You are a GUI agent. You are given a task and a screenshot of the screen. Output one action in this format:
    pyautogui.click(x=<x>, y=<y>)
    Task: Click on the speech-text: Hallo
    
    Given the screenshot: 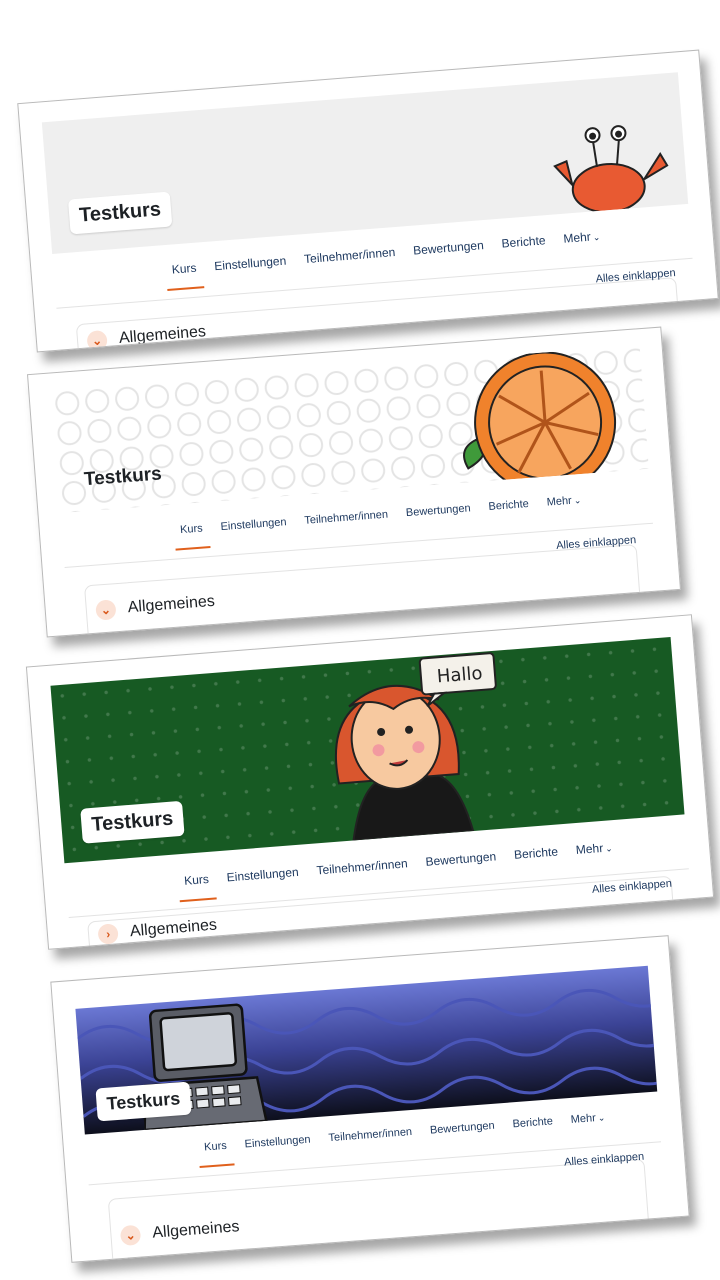 What is the action you would take?
    pyautogui.click(x=459, y=675)
    